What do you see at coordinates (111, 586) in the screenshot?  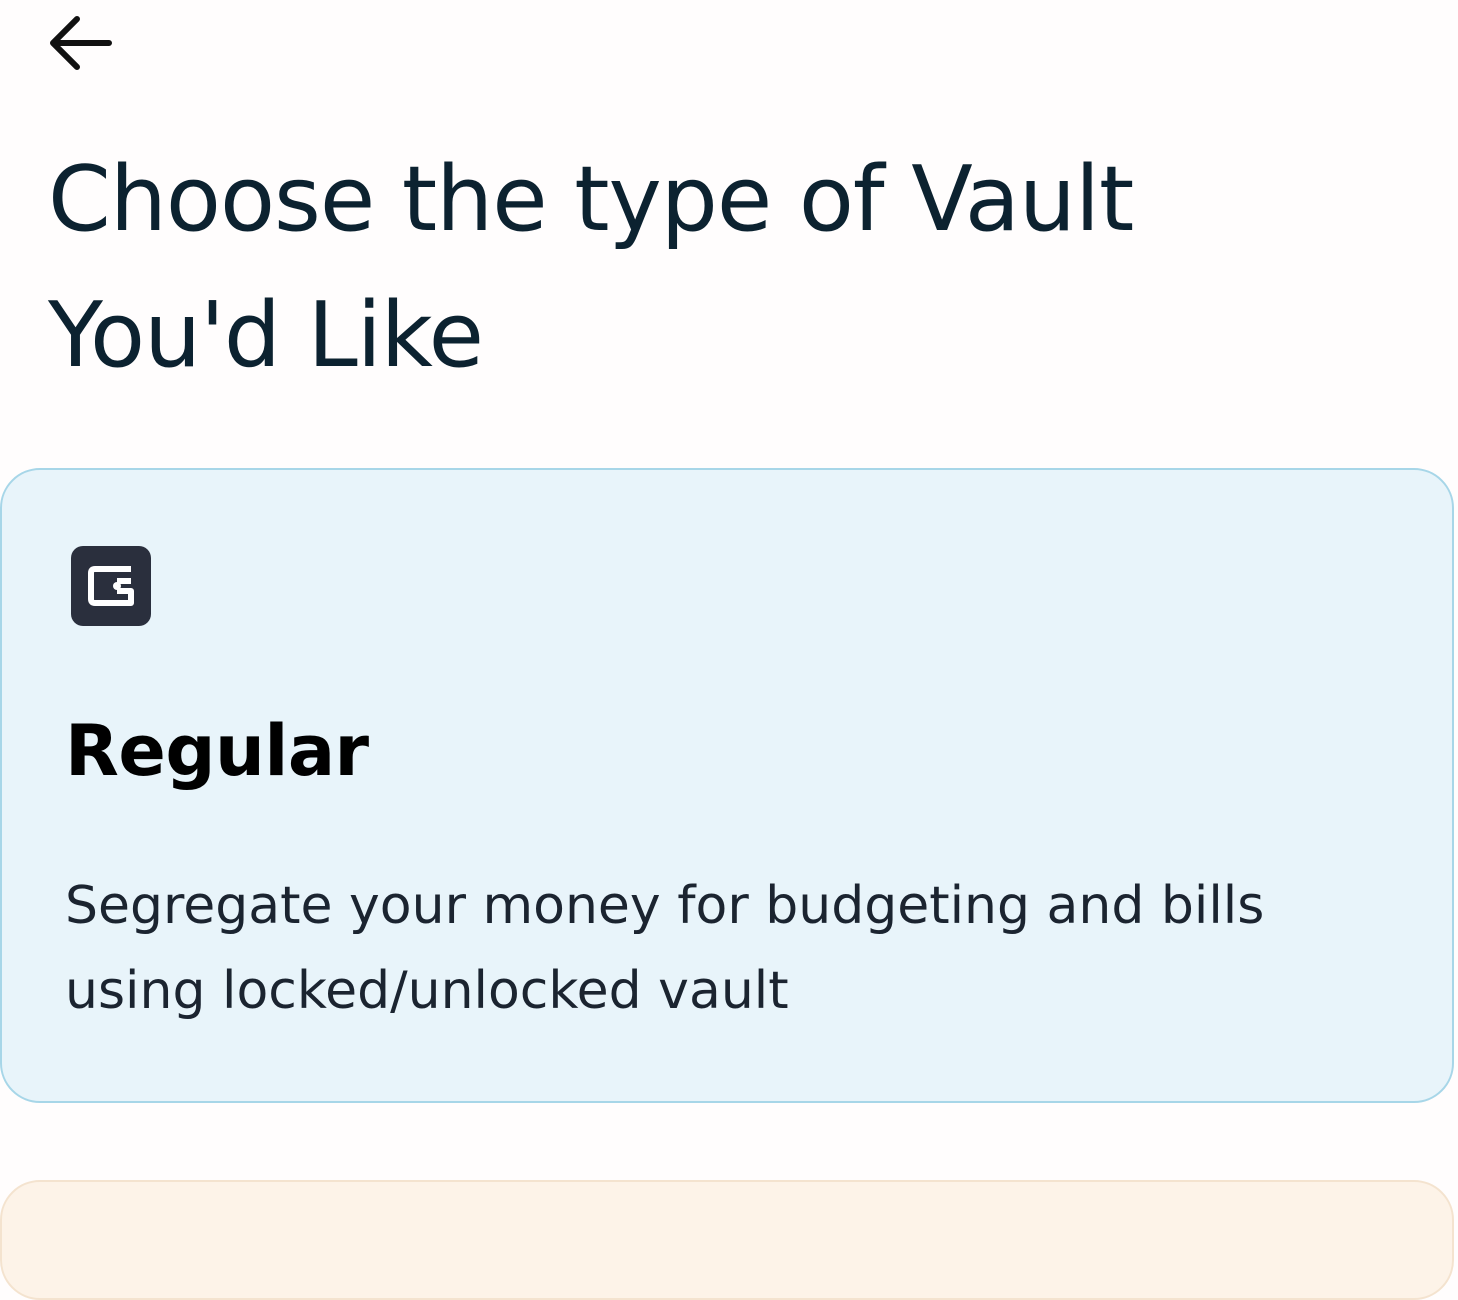 I see `vault-c-icon` at bounding box center [111, 586].